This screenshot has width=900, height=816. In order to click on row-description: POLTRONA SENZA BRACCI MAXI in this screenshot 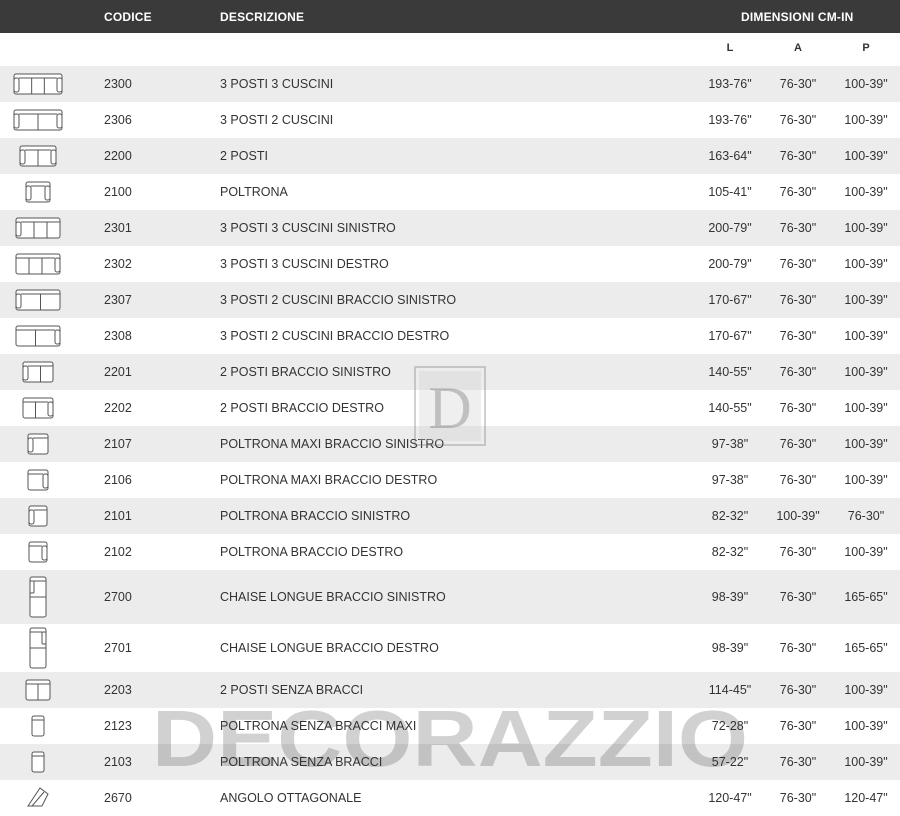, I will do `click(318, 726)`.